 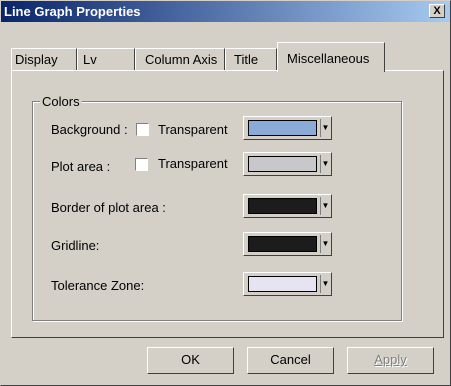 I want to click on apply-button-label: Apply, so click(x=390, y=359).